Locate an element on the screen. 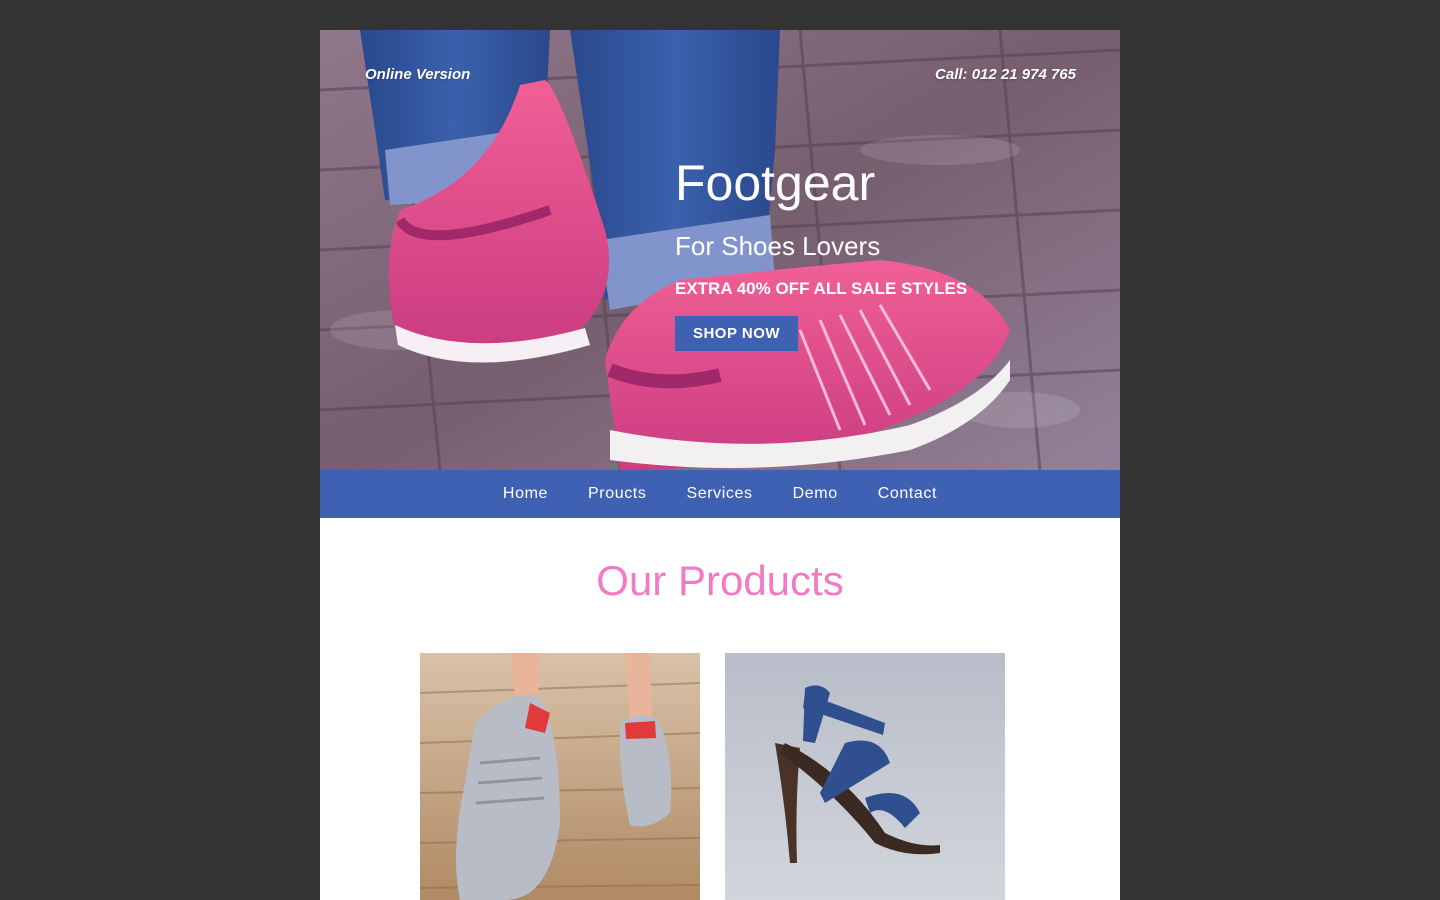 Image resolution: width=1440 pixels, height=900 pixels. heel-sandal-image is located at coordinates (865, 776).